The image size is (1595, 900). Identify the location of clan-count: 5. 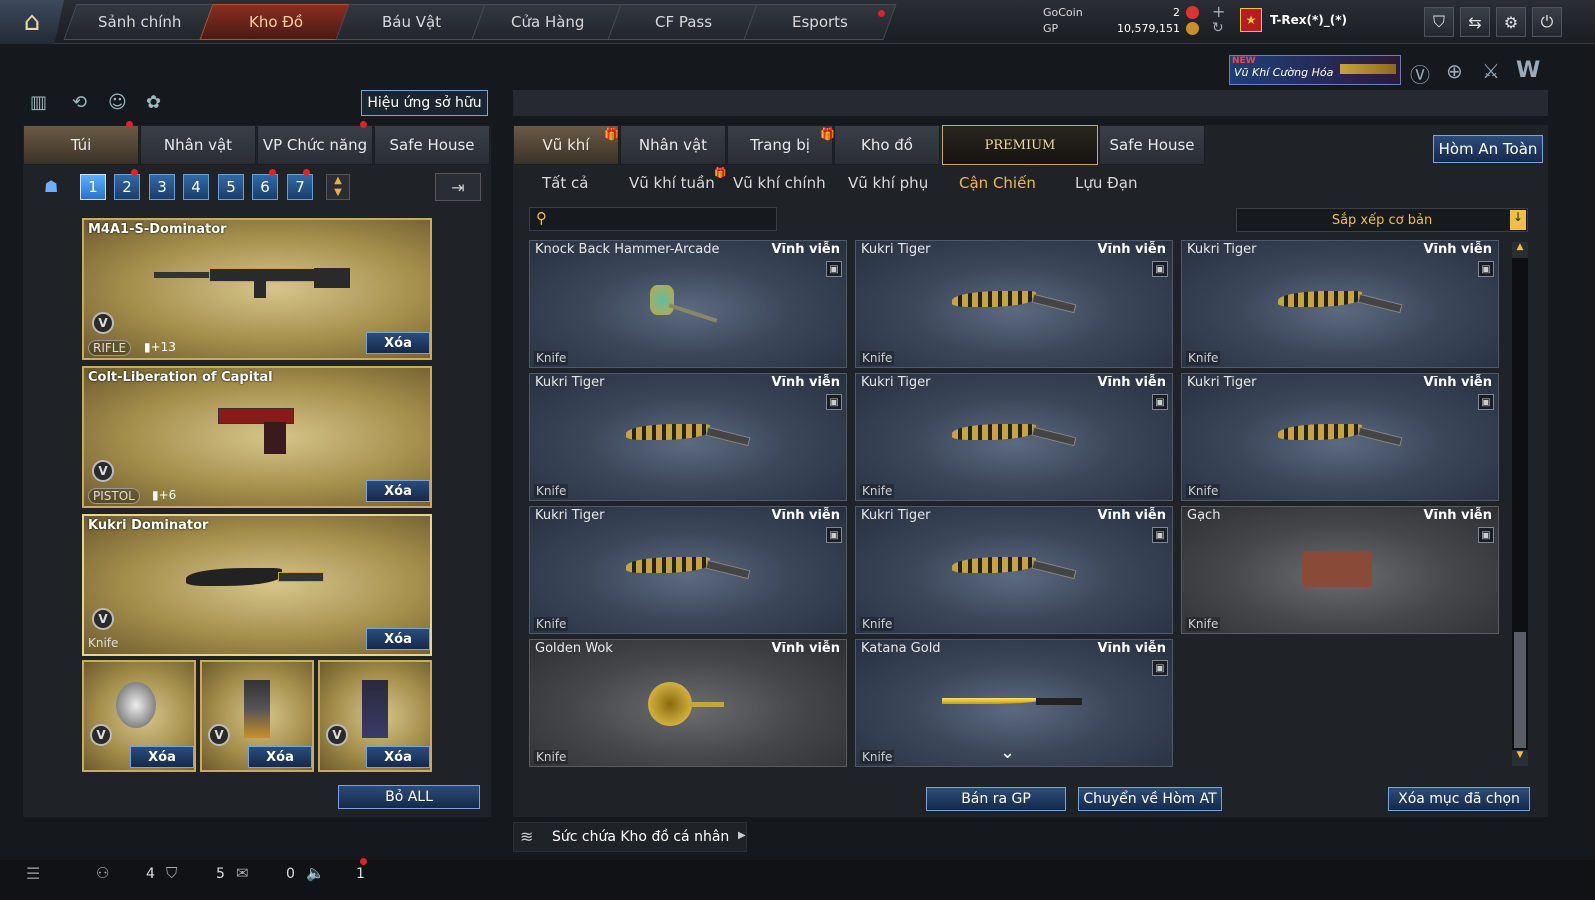
(220, 874).